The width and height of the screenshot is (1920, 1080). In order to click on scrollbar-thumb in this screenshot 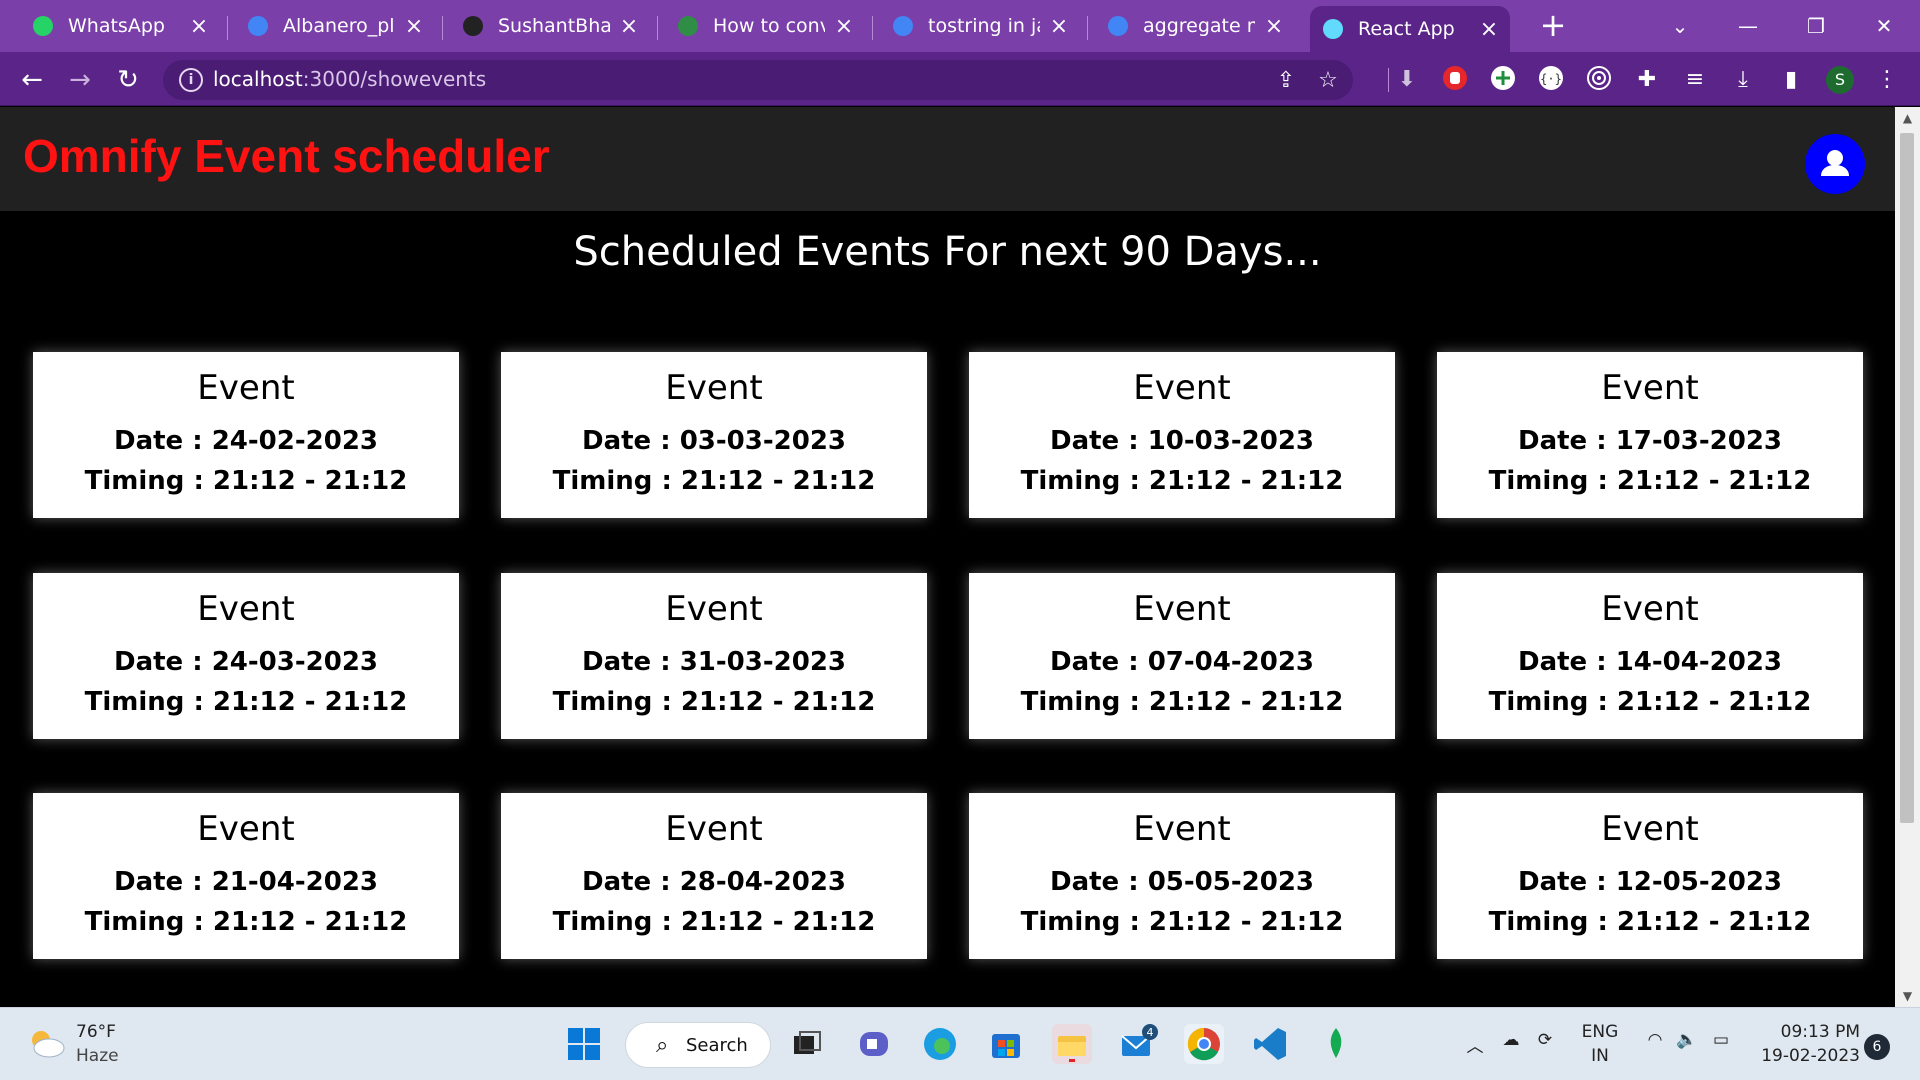, I will do `click(1907, 478)`.